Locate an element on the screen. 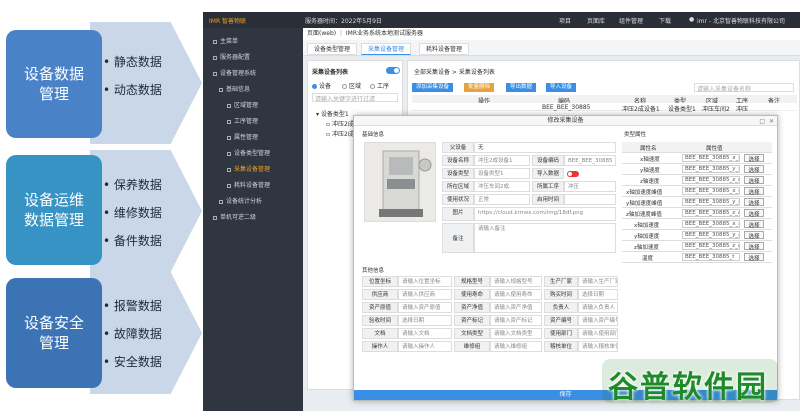 This screenshot has width=800, height=411. attr-row: x轴加速度峰值BEE_BEE_30885_x_aeff选择 is located at coordinates (697, 191).